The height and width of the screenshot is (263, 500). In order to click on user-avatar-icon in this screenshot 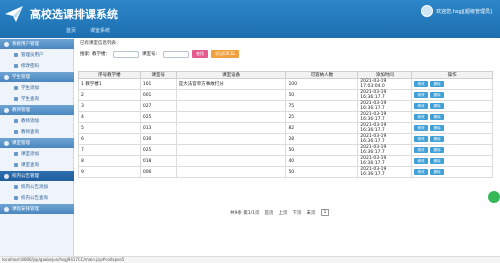, I will do `click(427, 11)`.